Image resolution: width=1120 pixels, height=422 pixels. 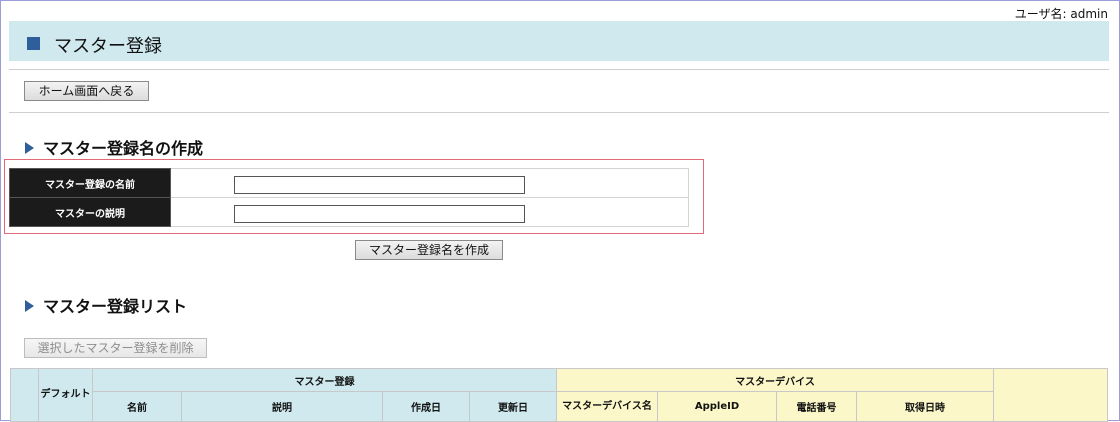 I want to click on create-section-heading: マスター登録名の作成, so click(x=114, y=147).